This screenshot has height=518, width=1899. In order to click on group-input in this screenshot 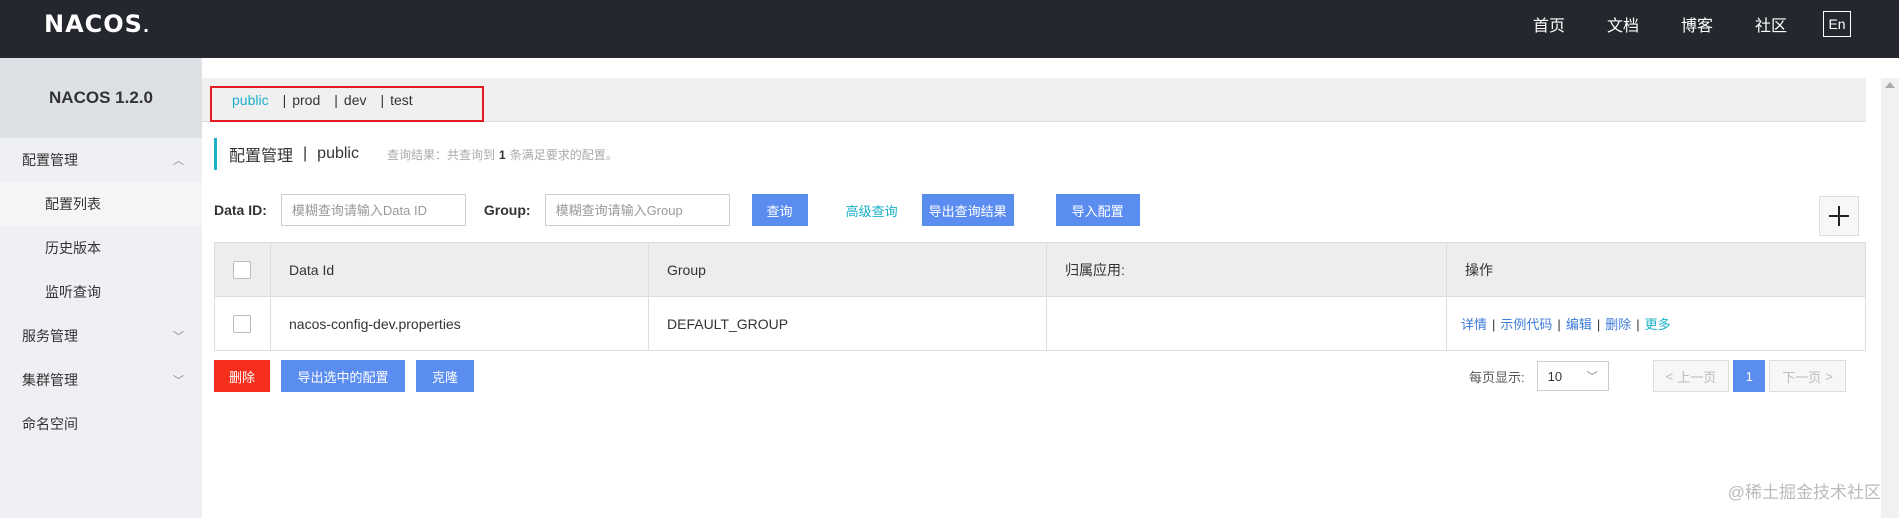, I will do `click(637, 210)`.